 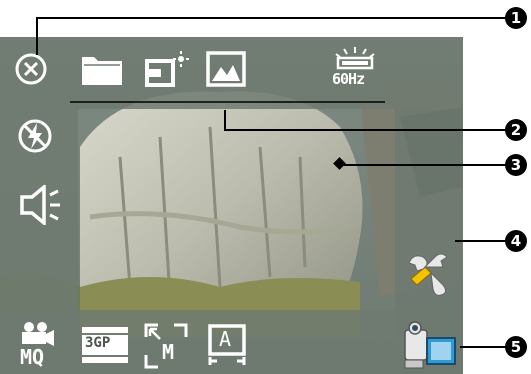 What do you see at coordinates (516, 241) in the screenshot?
I see `callout-4: 4` at bounding box center [516, 241].